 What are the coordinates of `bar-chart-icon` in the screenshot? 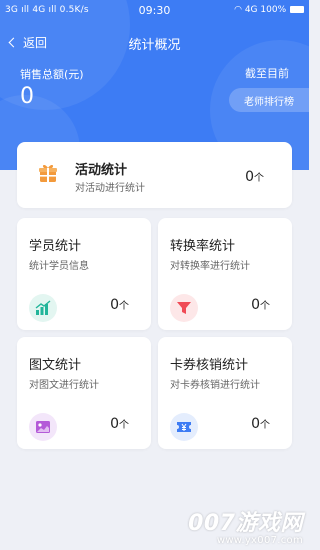 It's located at (43, 308).